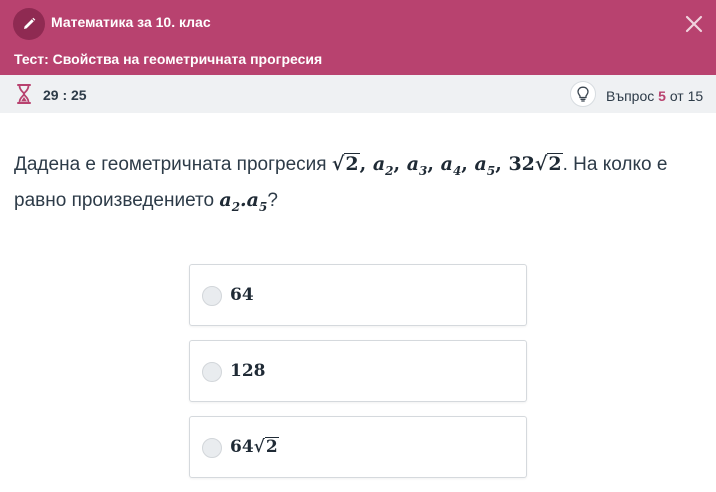  Describe the element at coordinates (676, 96) in the screenshot. I see `question-of: от` at that location.